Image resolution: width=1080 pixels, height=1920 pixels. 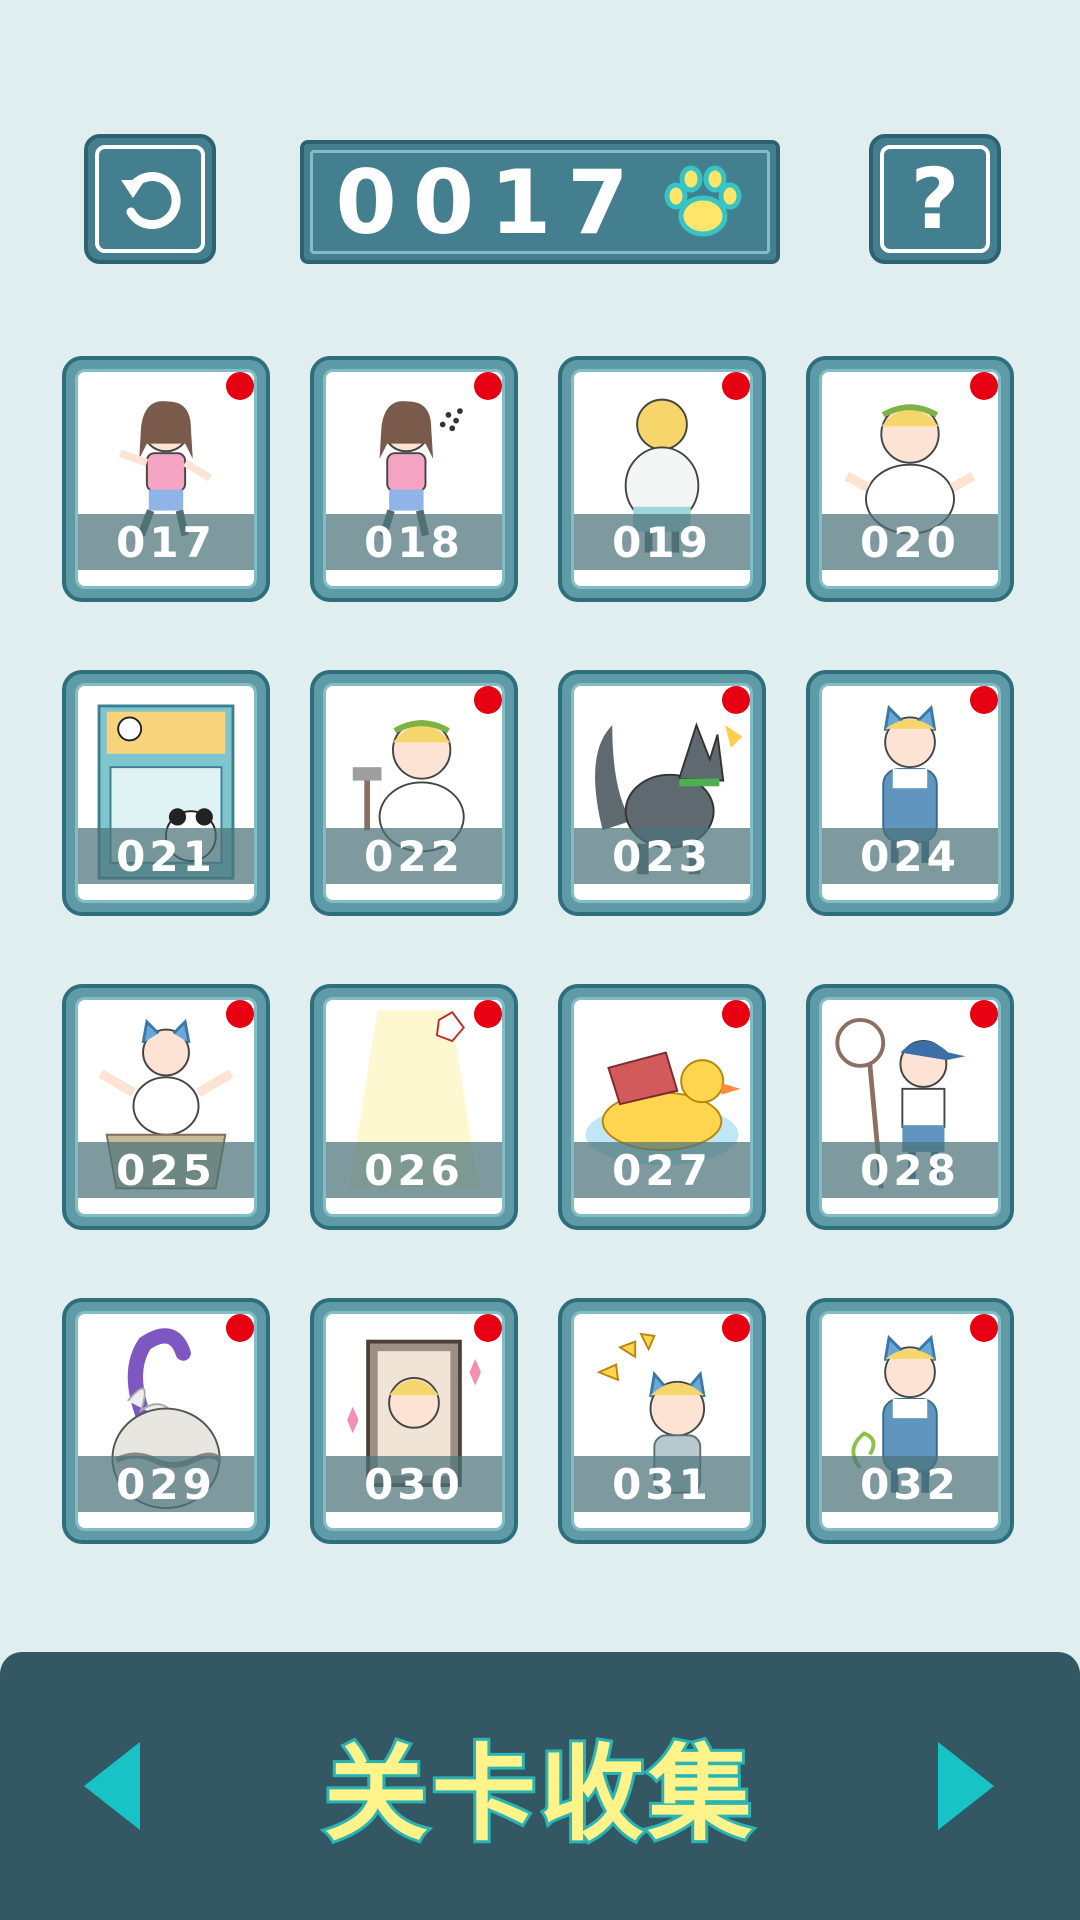 I want to click on level-card-017: 017, so click(x=166, y=479).